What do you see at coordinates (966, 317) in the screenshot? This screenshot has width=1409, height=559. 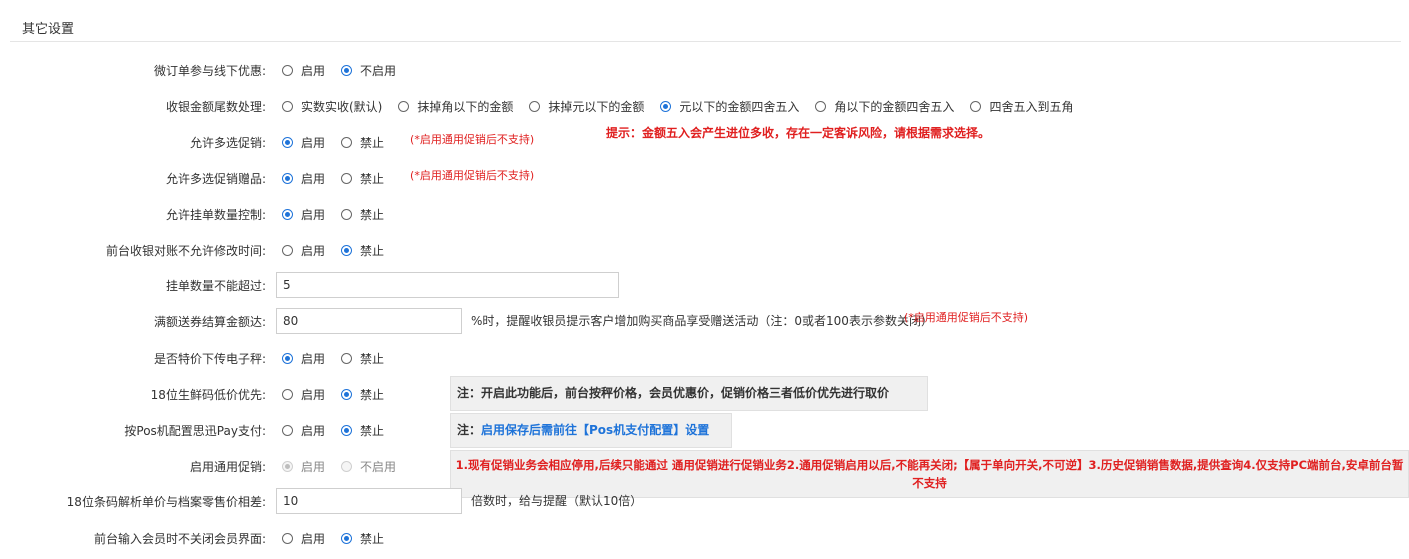 I see `coupon-threshold-note: (*启用通用促销后不支持)` at bounding box center [966, 317].